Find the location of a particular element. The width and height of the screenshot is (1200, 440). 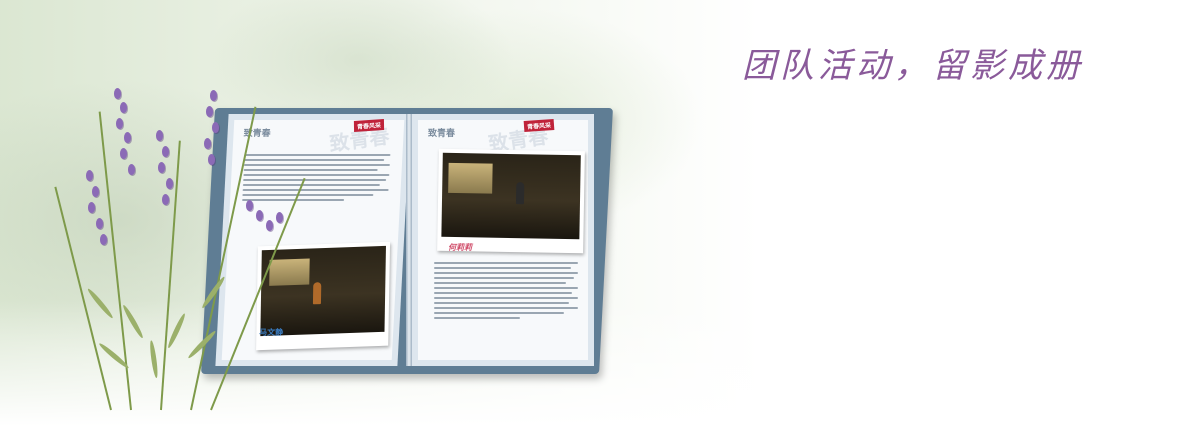

right-page: 致青春 致青春 青春风采 何莉莉 is located at coordinates (503, 240).